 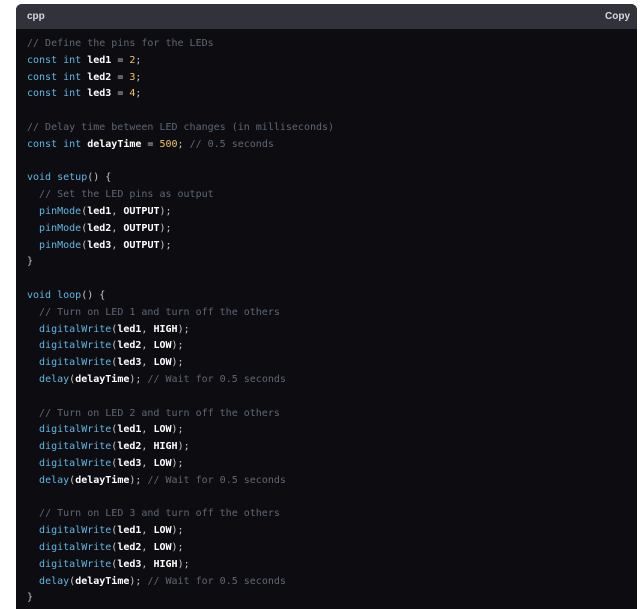 What do you see at coordinates (332, 178) in the screenshot?
I see `code-line: void setup() {` at bounding box center [332, 178].